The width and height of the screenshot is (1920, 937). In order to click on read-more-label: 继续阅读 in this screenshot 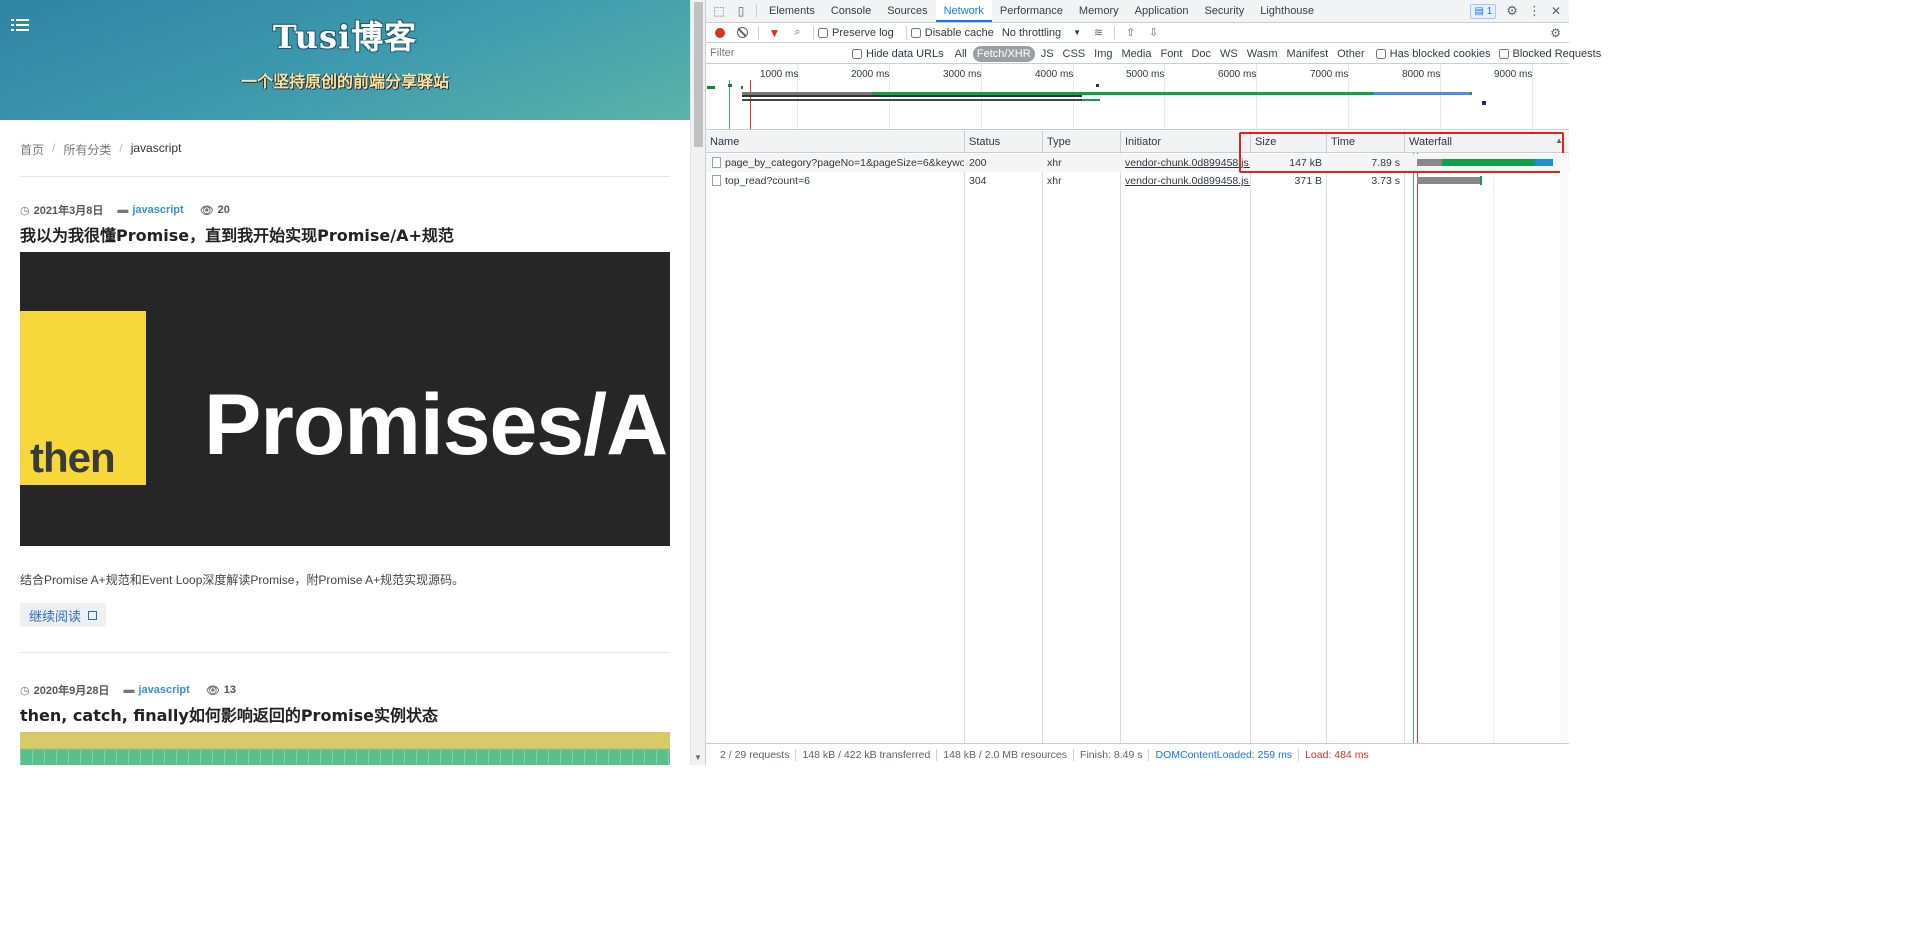, I will do `click(55, 616)`.